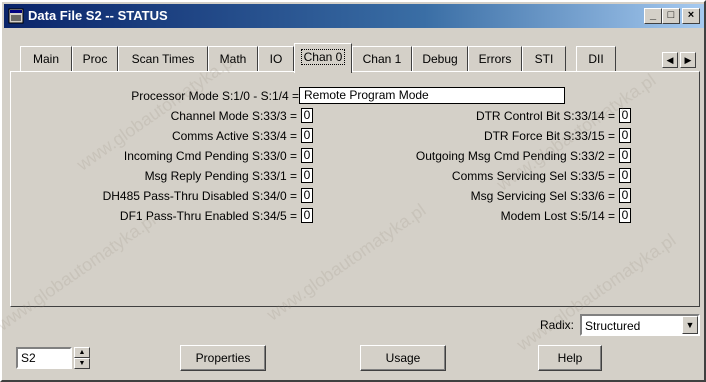 Image resolution: width=706 pixels, height=382 pixels. What do you see at coordinates (625, 195) in the screenshot?
I see `msg-servicing-sel-value: 0` at bounding box center [625, 195].